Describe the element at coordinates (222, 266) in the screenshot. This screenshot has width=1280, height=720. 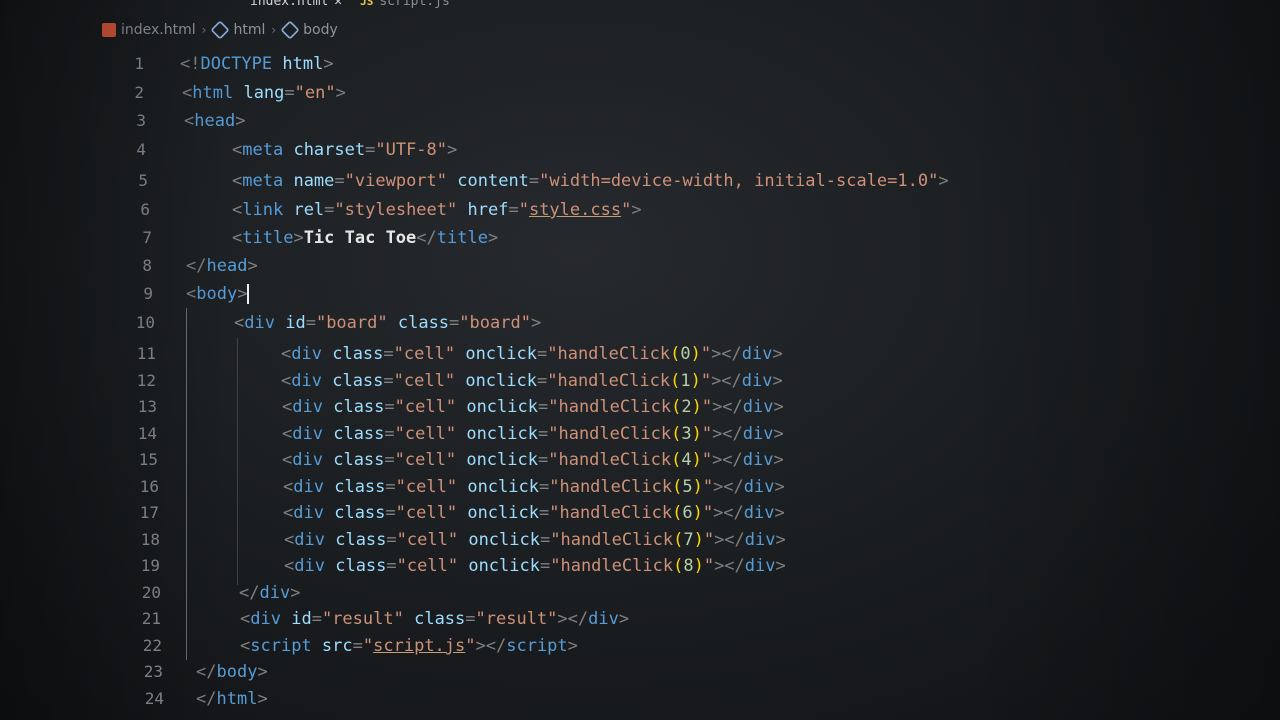
I see `code-text: </head>` at that location.